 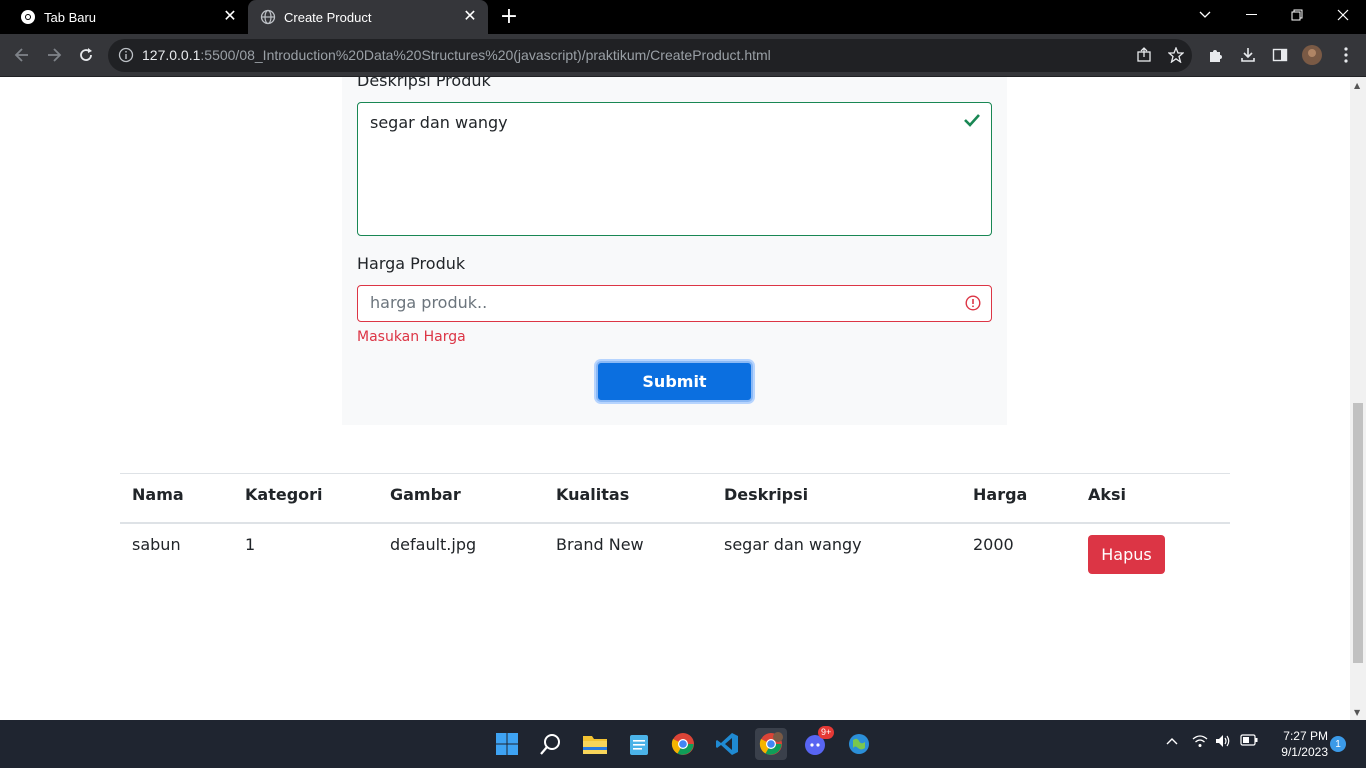 What do you see at coordinates (1312, 55) in the screenshot?
I see `profile-avatar-icon` at bounding box center [1312, 55].